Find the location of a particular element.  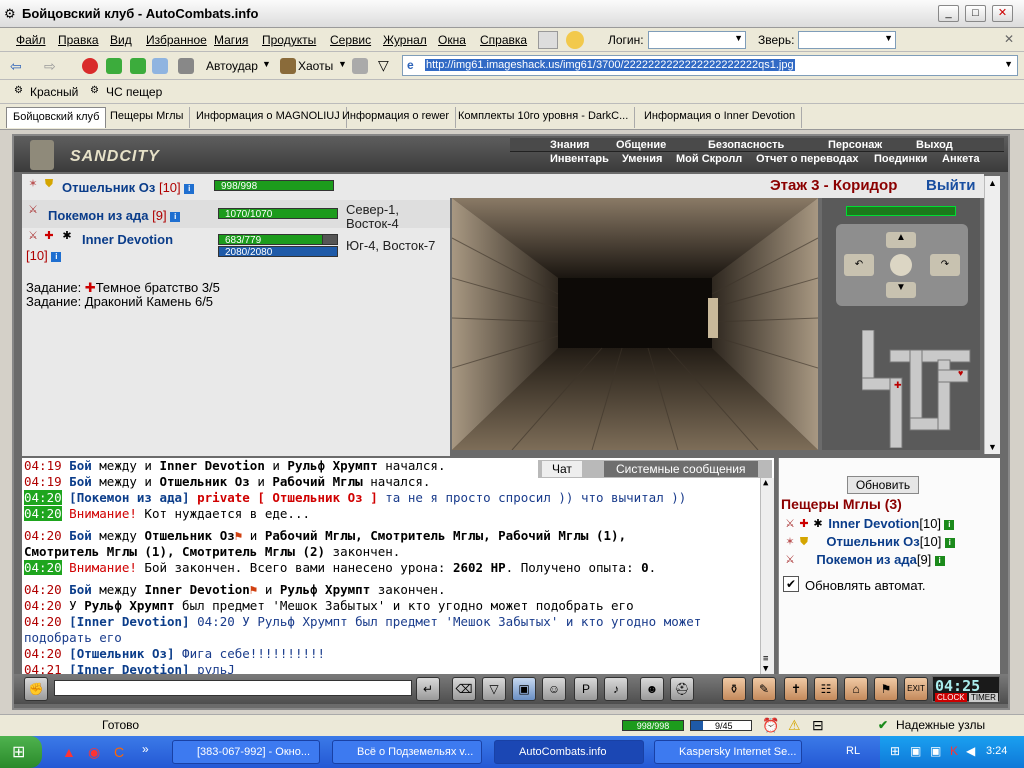

beast-select: ▼ is located at coordinates (847, 40).